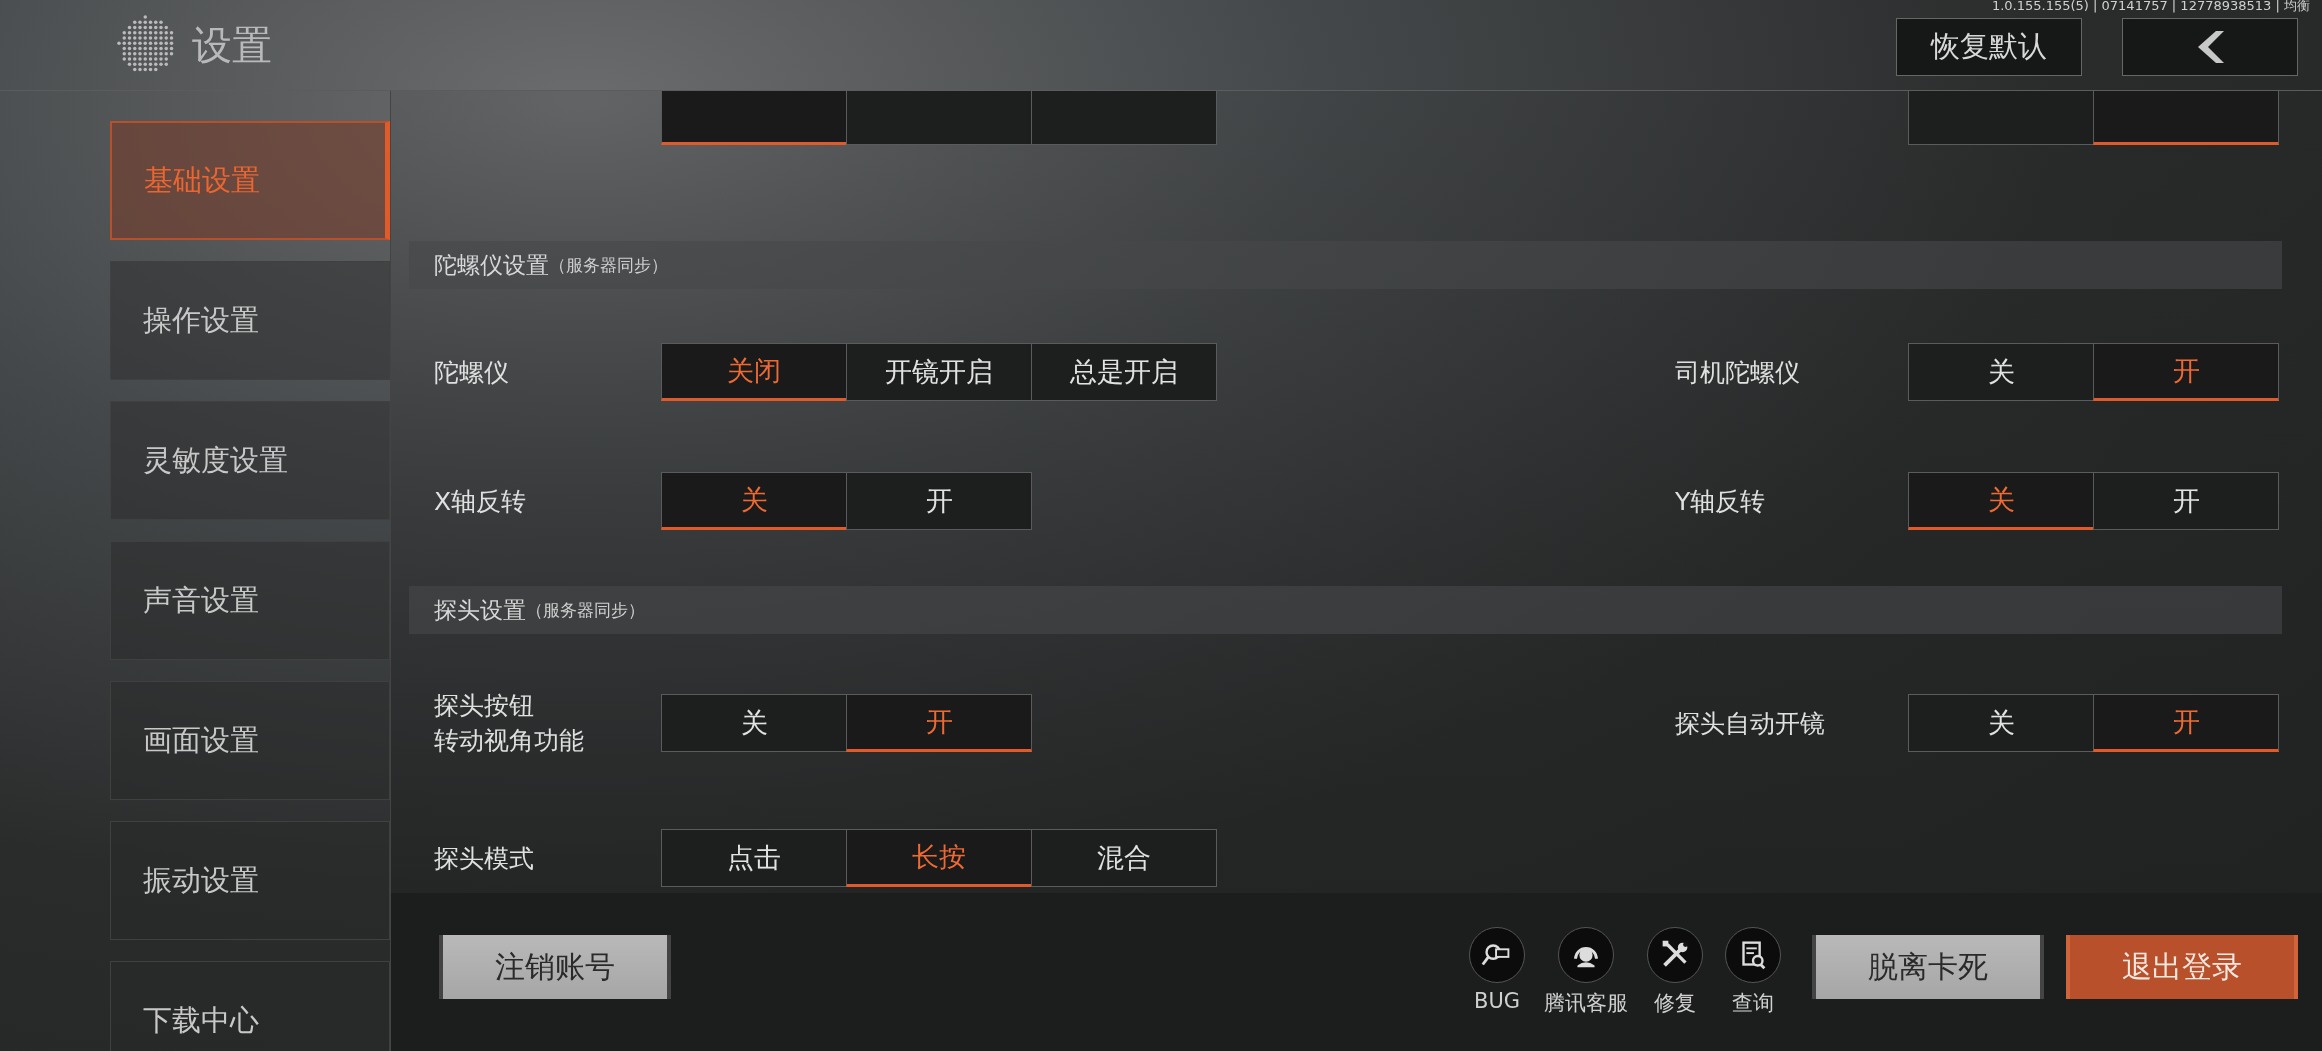  Describe the element at coordinates (2182, 967) in the screenshot. I see `logout-button: 退出登录` at that location.